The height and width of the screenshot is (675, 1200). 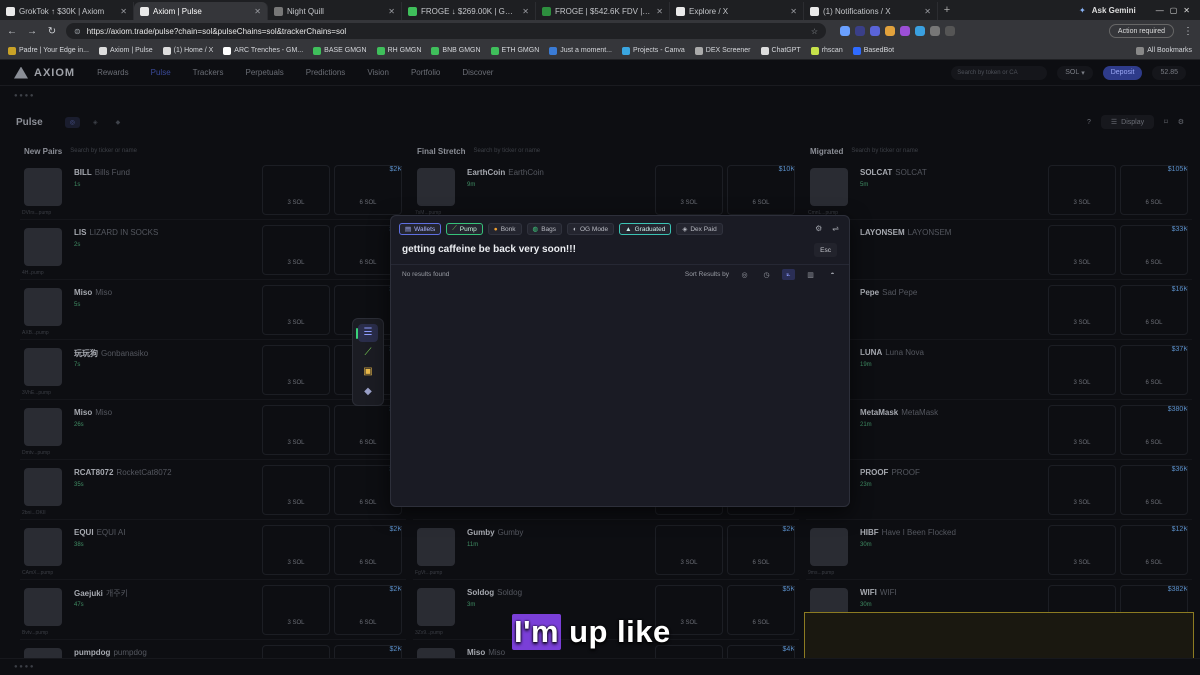 I want to click on help-icon: ?, so click(x=1089, y=122).